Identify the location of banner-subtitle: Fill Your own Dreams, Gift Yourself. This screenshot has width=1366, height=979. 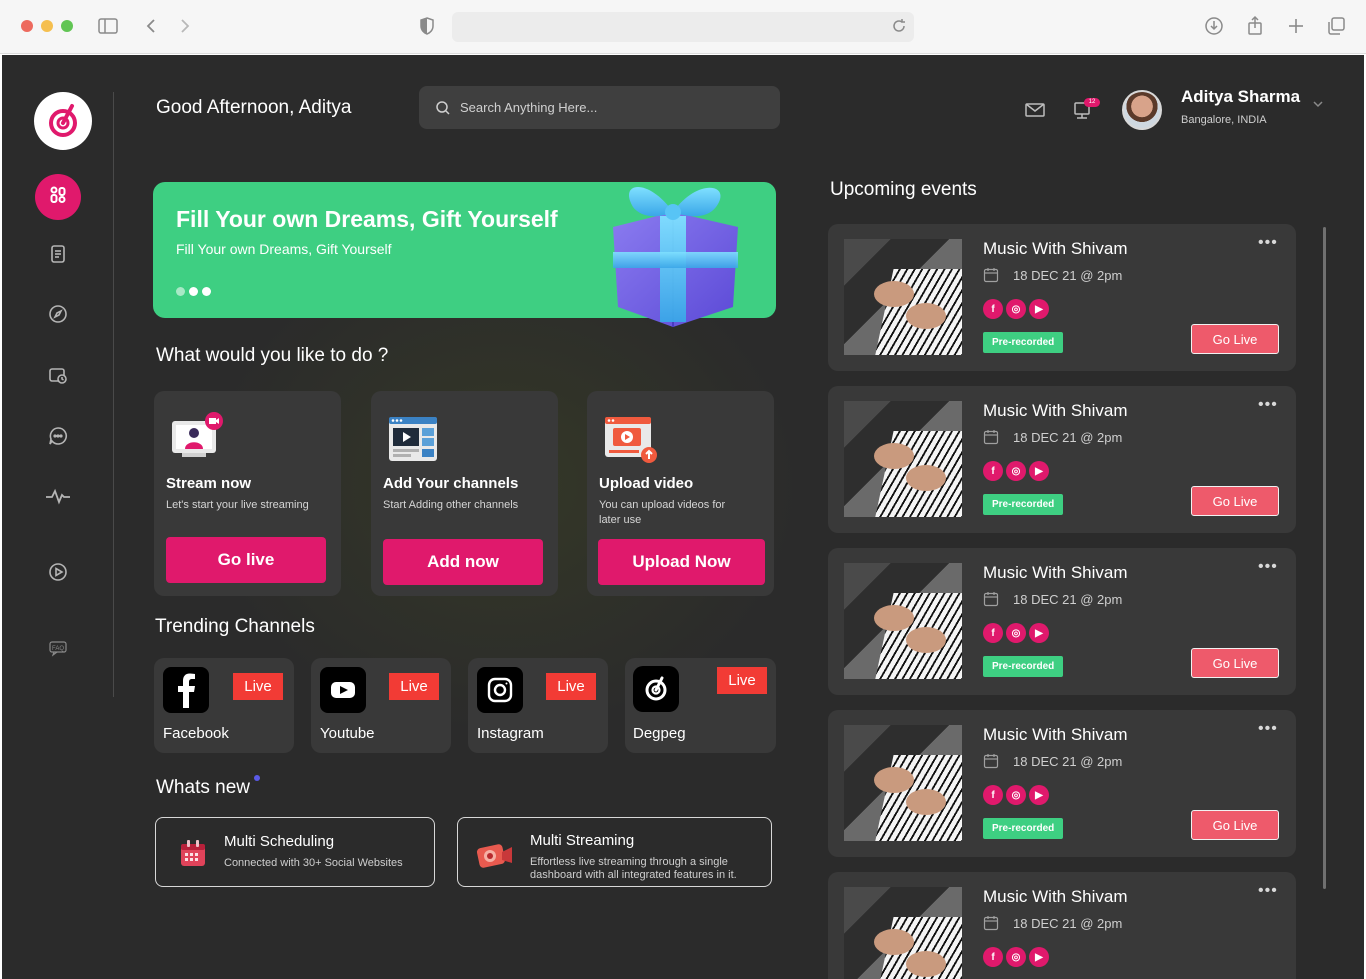
(284, 249).